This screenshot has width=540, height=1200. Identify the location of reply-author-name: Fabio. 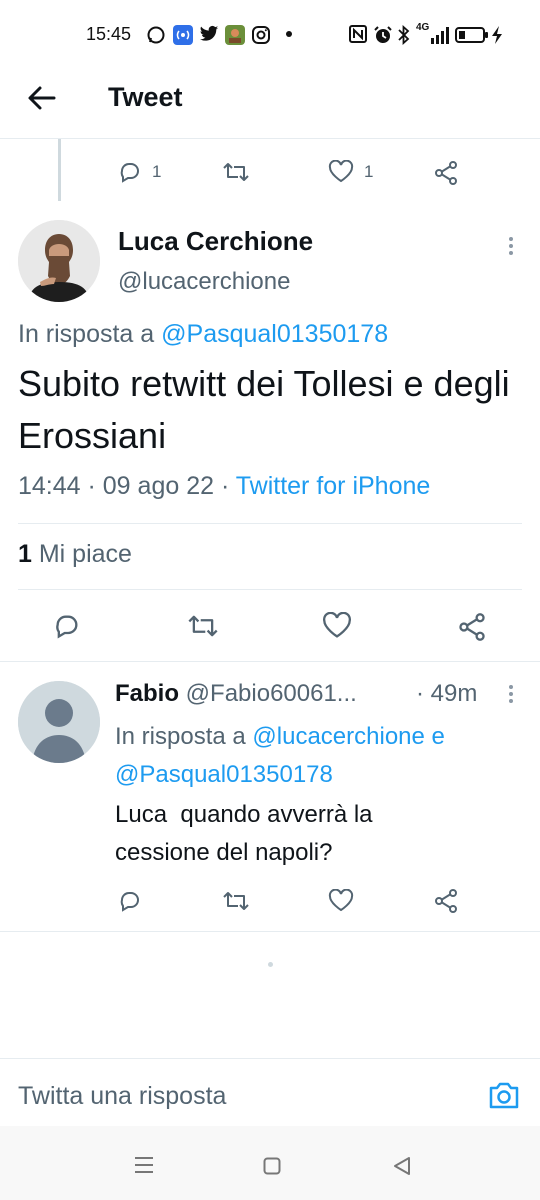
(147, 693).